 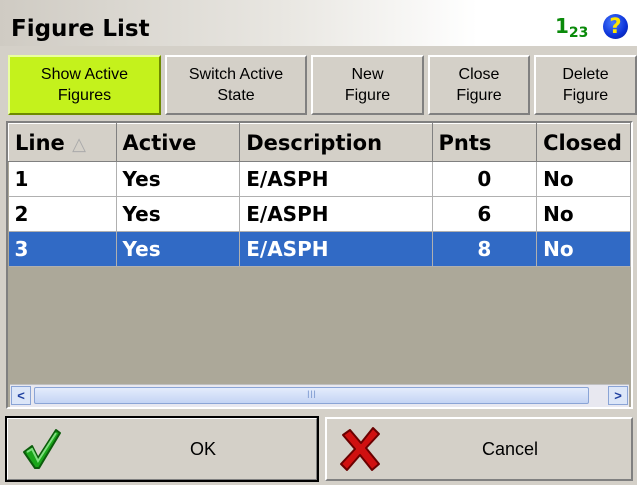 I want to click on scroll-right-icon: >, so click(x=618, y=395).